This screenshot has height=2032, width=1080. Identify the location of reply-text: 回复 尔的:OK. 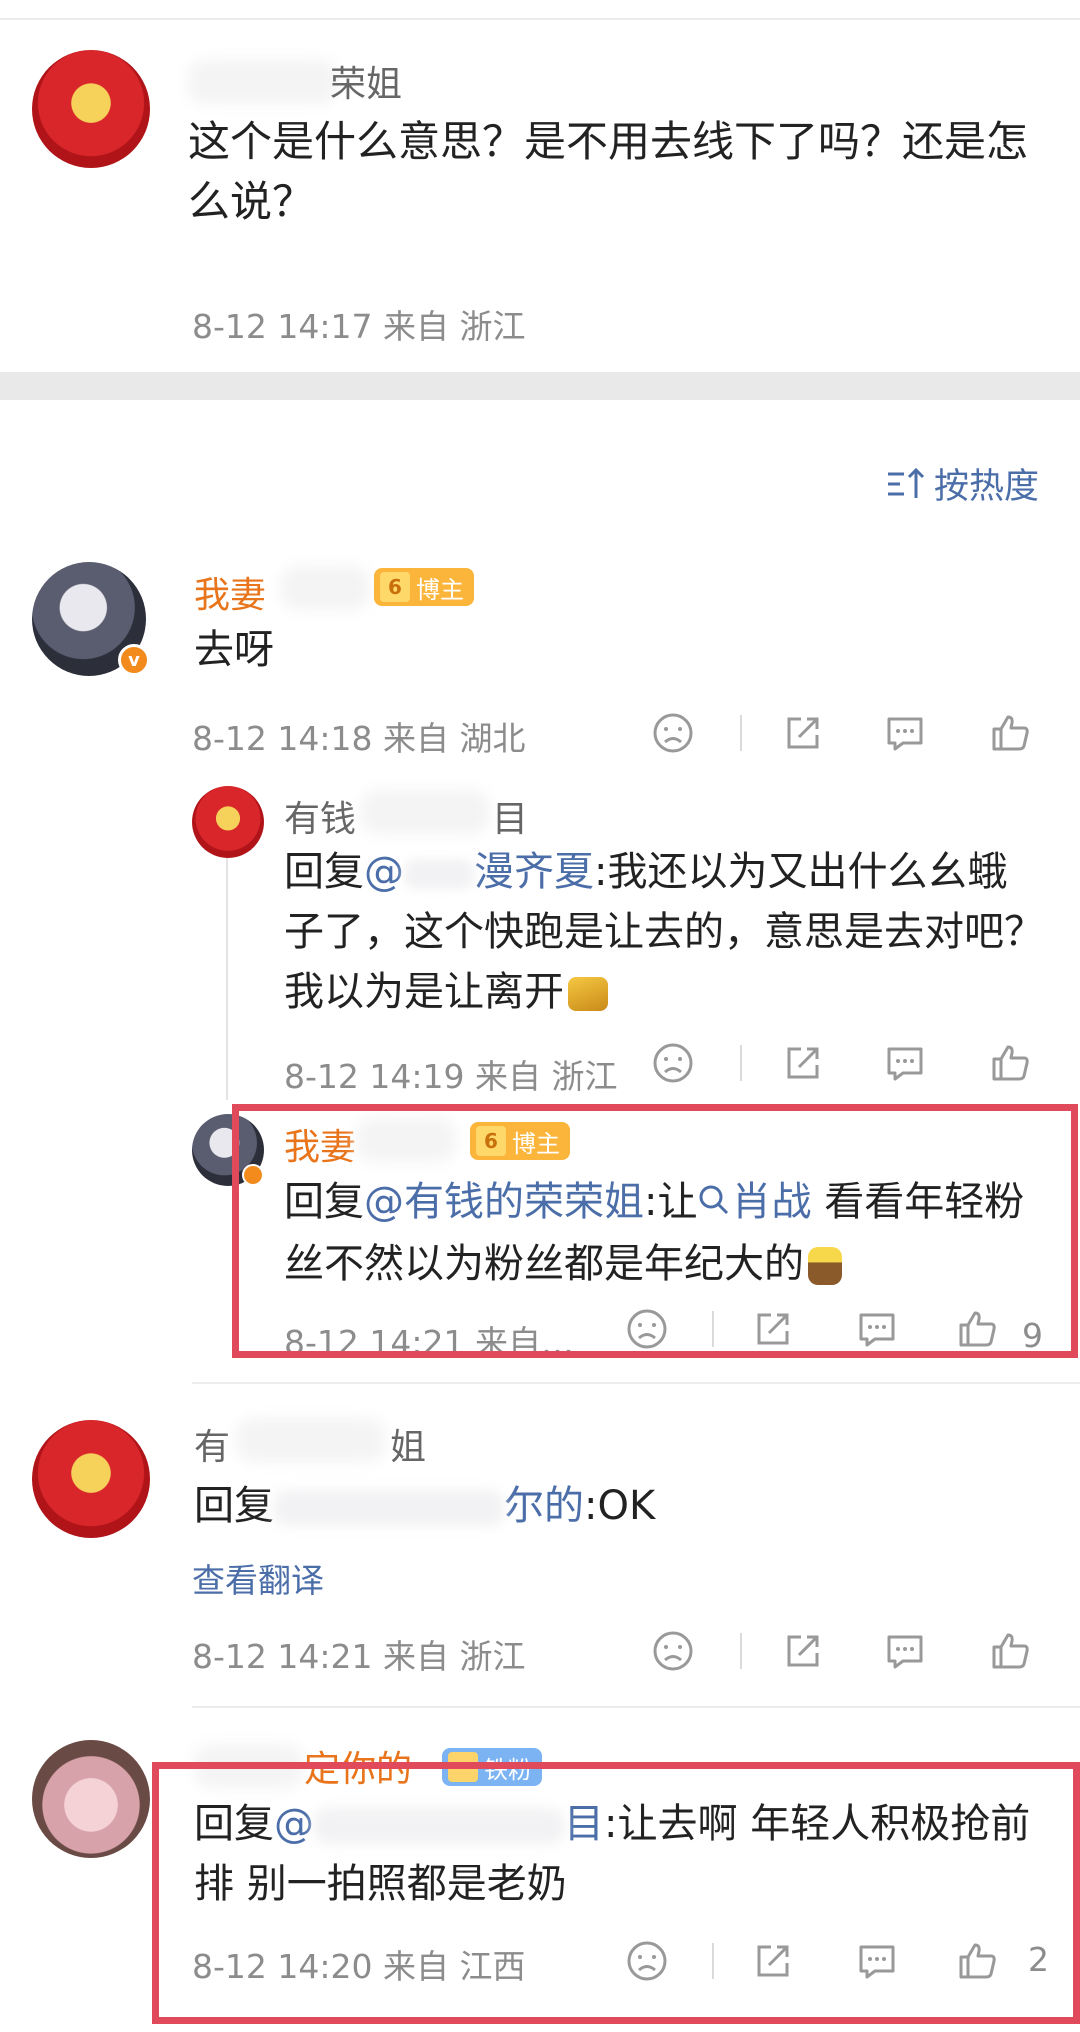
(425, 1506).